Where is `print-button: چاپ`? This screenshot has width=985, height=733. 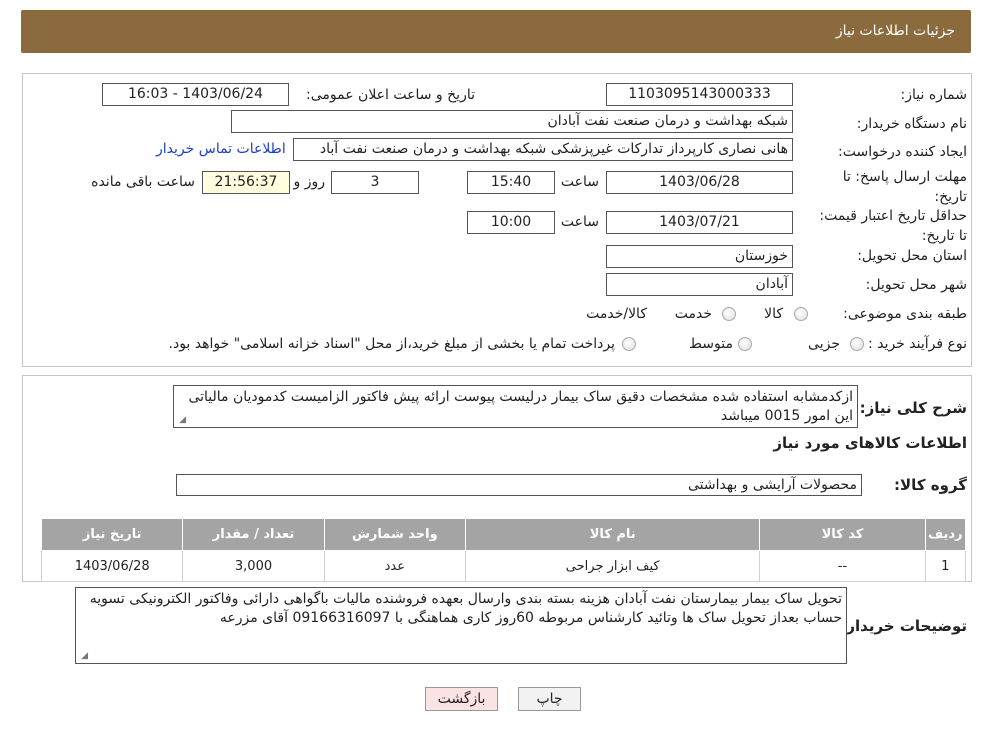 print-button: چاپ is located at coordinates (549, 699).